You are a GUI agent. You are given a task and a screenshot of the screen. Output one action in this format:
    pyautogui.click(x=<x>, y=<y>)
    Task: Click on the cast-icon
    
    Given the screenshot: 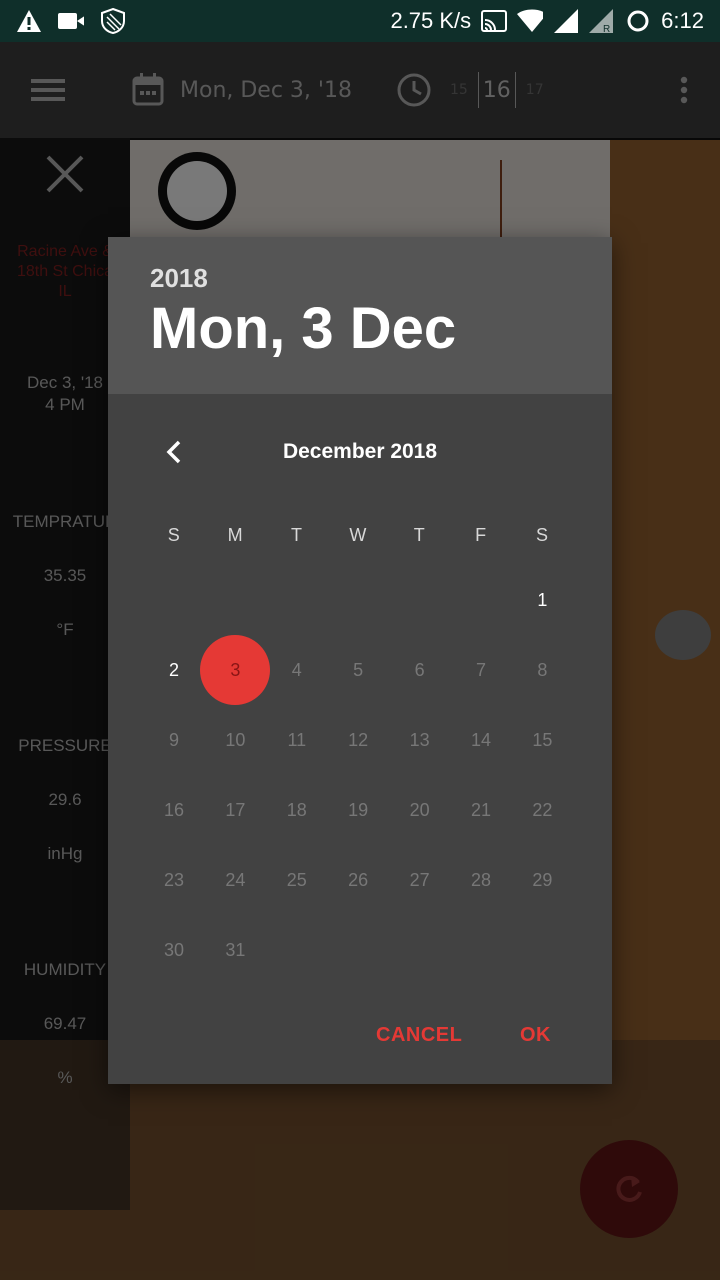 What is the action you would take?
    pyautogui.click(x=494, y=21)
    